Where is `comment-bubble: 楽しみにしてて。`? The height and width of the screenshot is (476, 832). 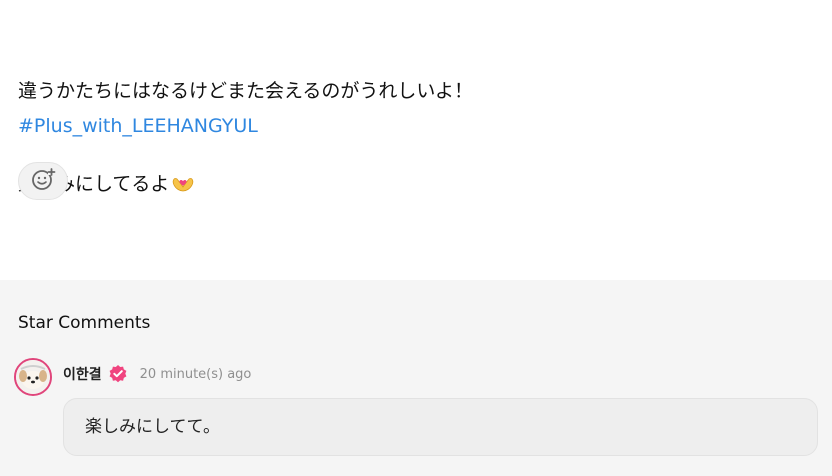 comment-bubble: 楽しみにしてて。 is located at coordinates (440, 427).